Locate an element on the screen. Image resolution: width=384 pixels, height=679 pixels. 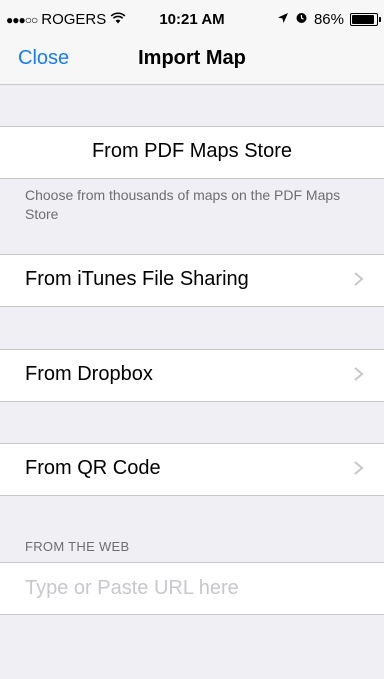
qr-code-label: From QR Code is located at coordinates (93, 468).